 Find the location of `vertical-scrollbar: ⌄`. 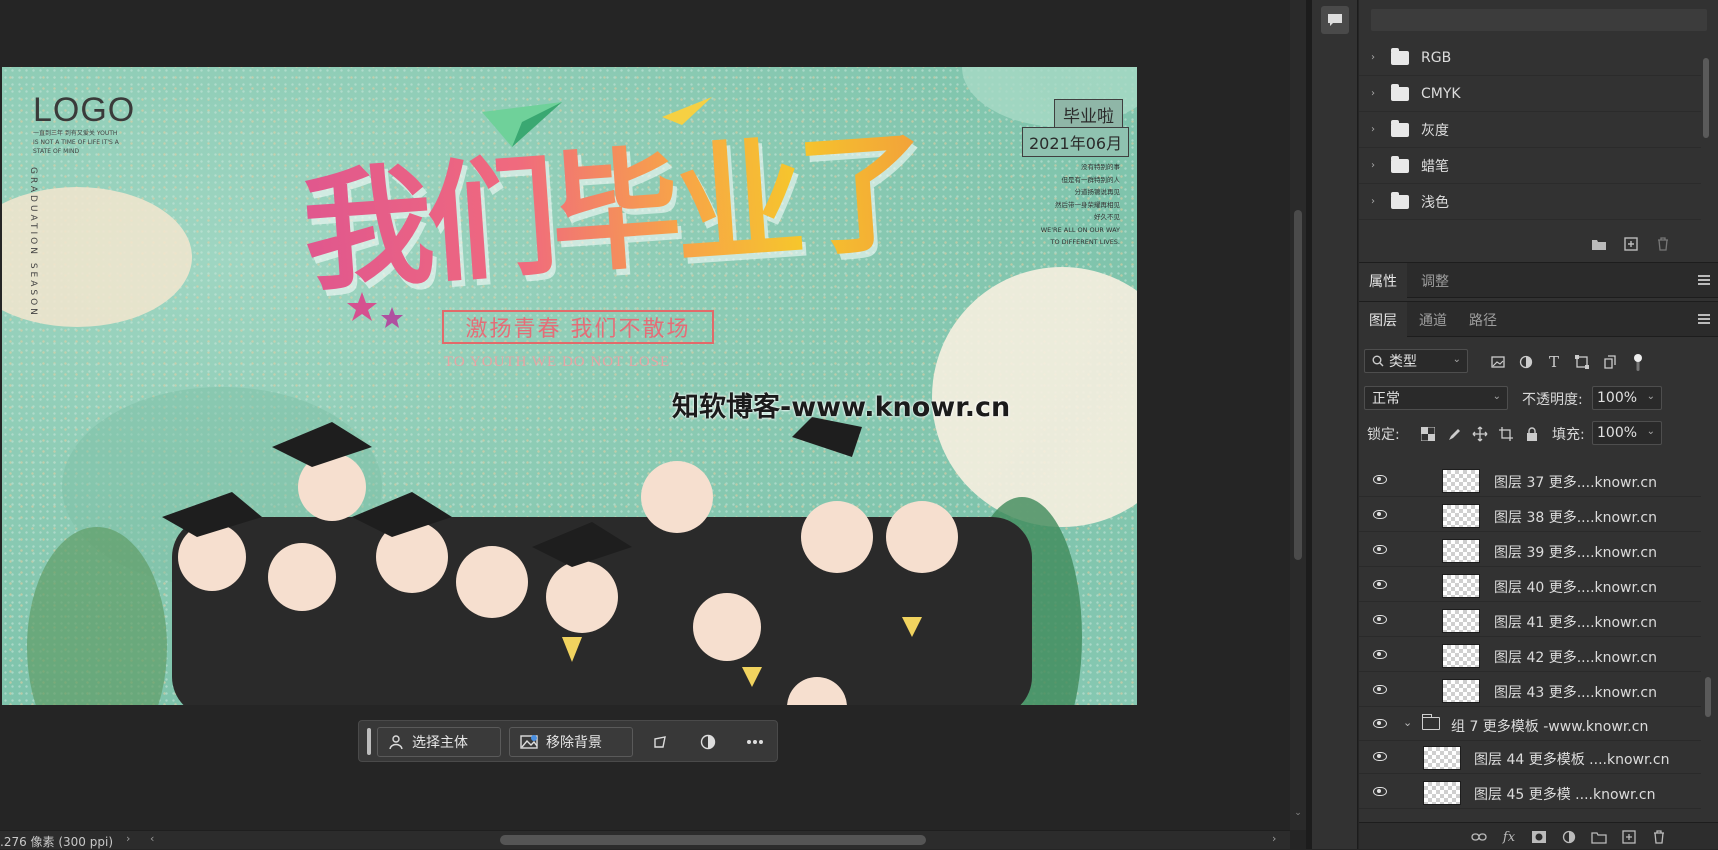

vertical-scrollbar: ⌄ is located at coordinates (1298, 415).